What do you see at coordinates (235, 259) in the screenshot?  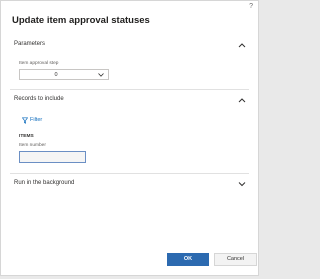 I see `cancel-button: Cancel` at bounding box center [235, 259].